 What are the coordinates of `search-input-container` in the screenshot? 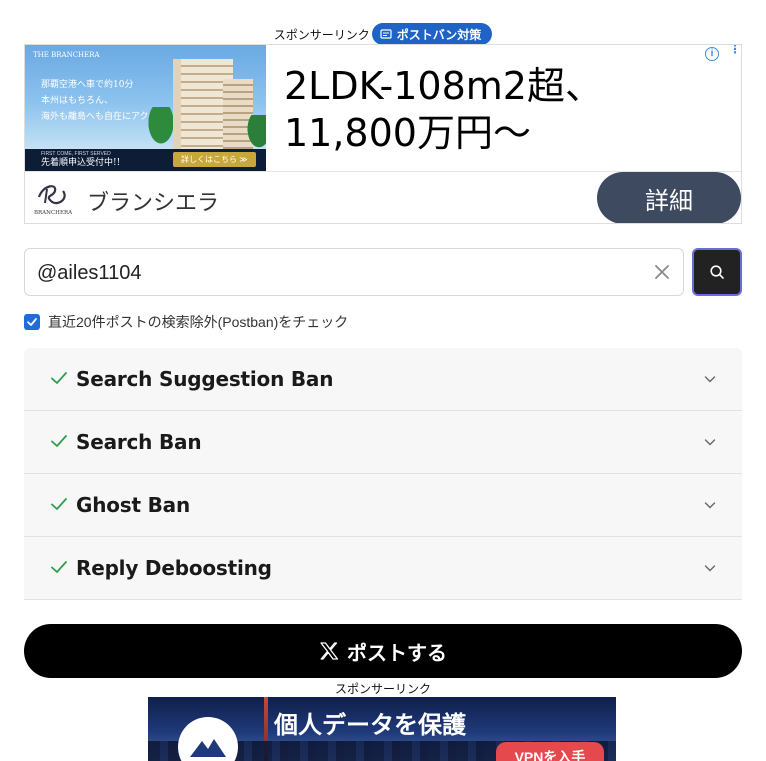 It's located at (354, 272).